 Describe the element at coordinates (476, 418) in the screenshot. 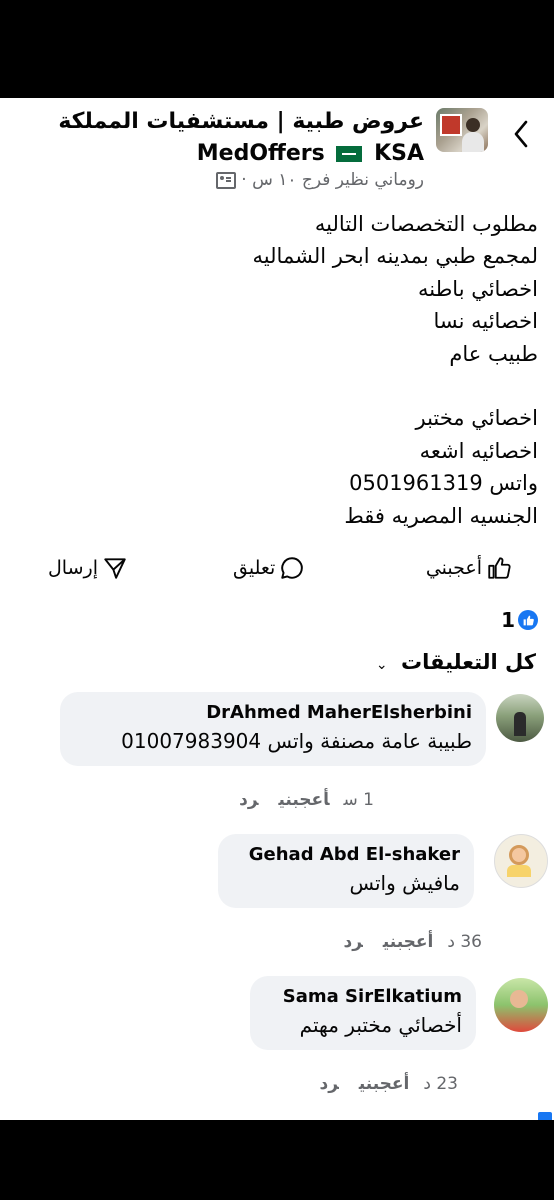

I see `post-line: اخصائي مختبر` at that location.